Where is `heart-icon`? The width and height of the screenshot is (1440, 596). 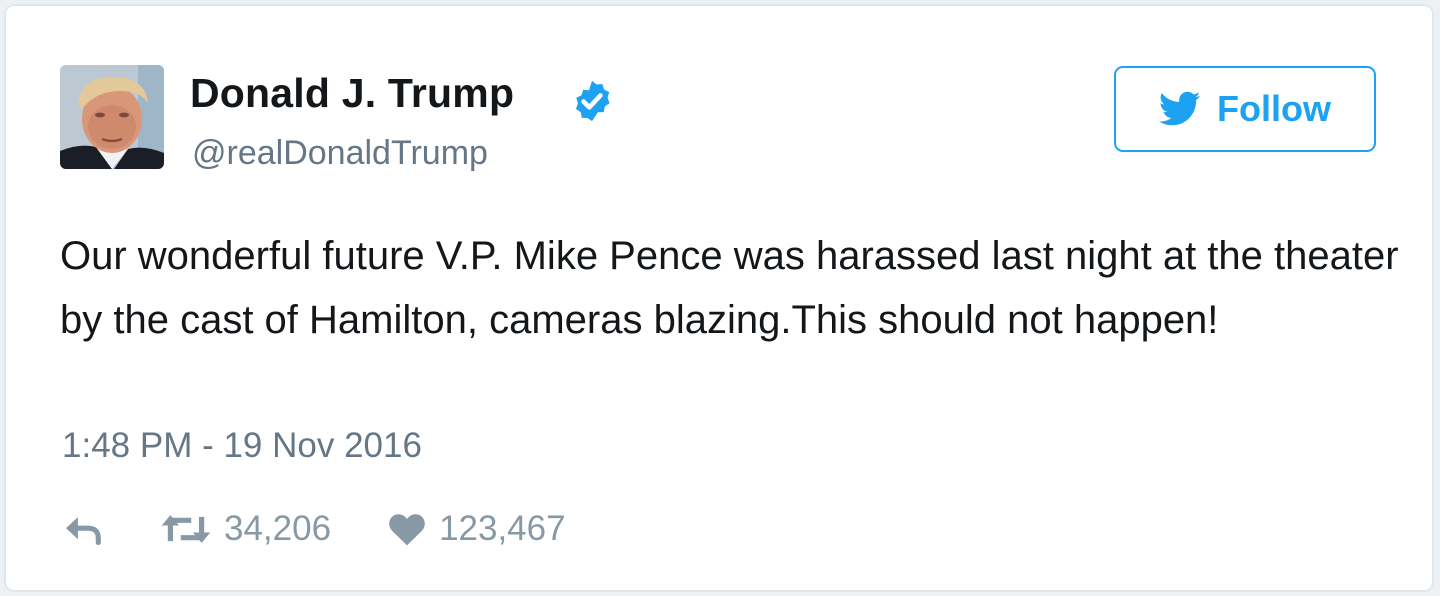 heart-icon is located at coordinates (407, 530).